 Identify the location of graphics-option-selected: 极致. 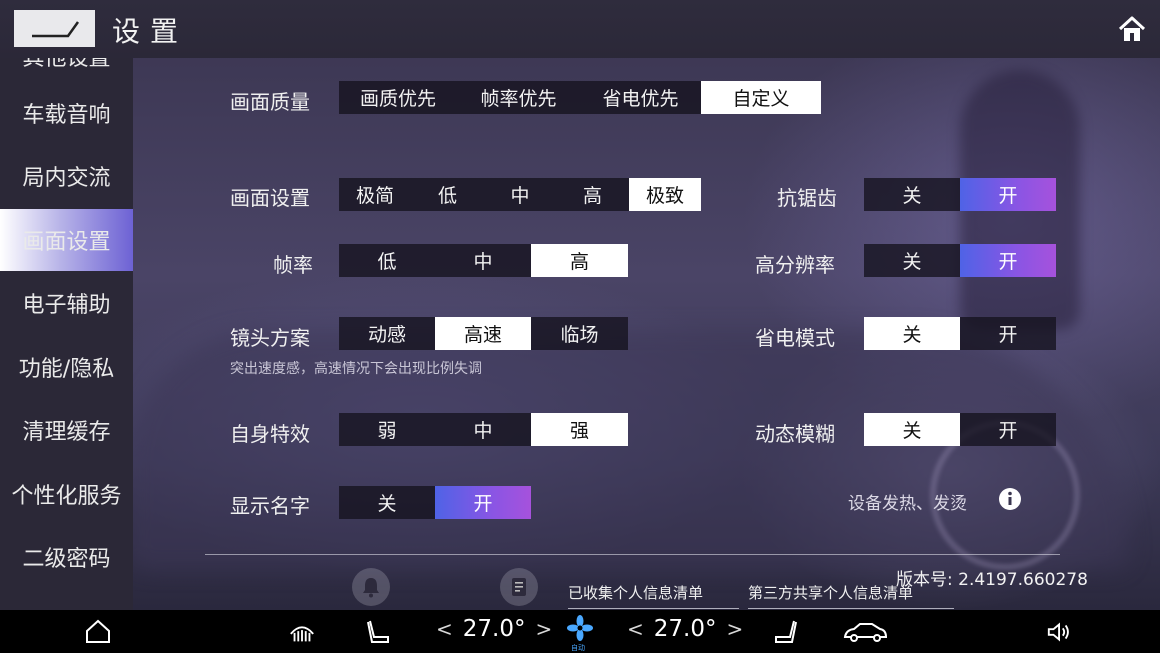
(665, 194).